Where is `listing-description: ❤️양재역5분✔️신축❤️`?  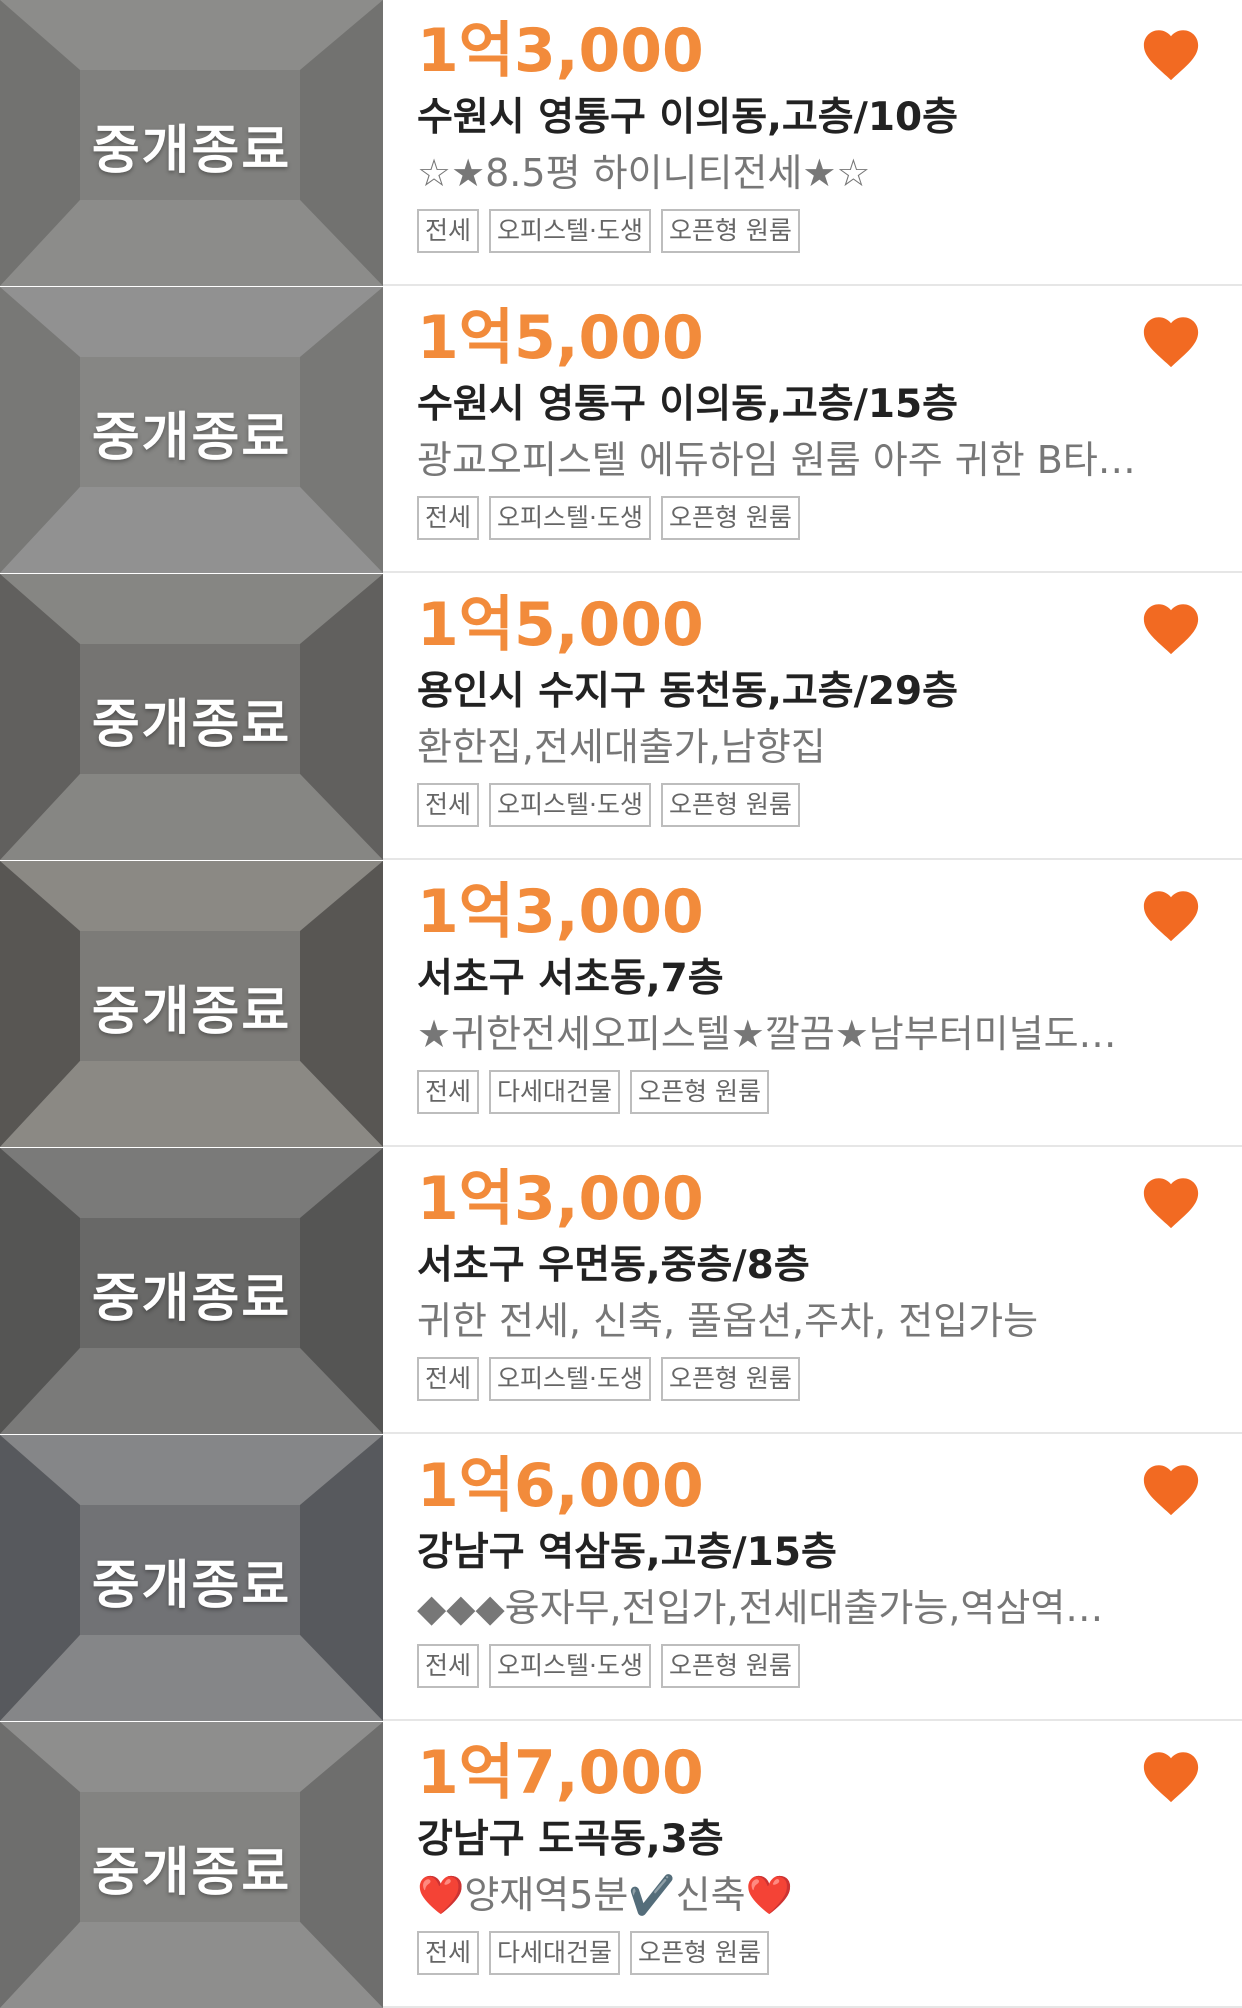
listing-description: ❤️양재역5분✔️신축❤️ is located at coordinates (605, 1895).